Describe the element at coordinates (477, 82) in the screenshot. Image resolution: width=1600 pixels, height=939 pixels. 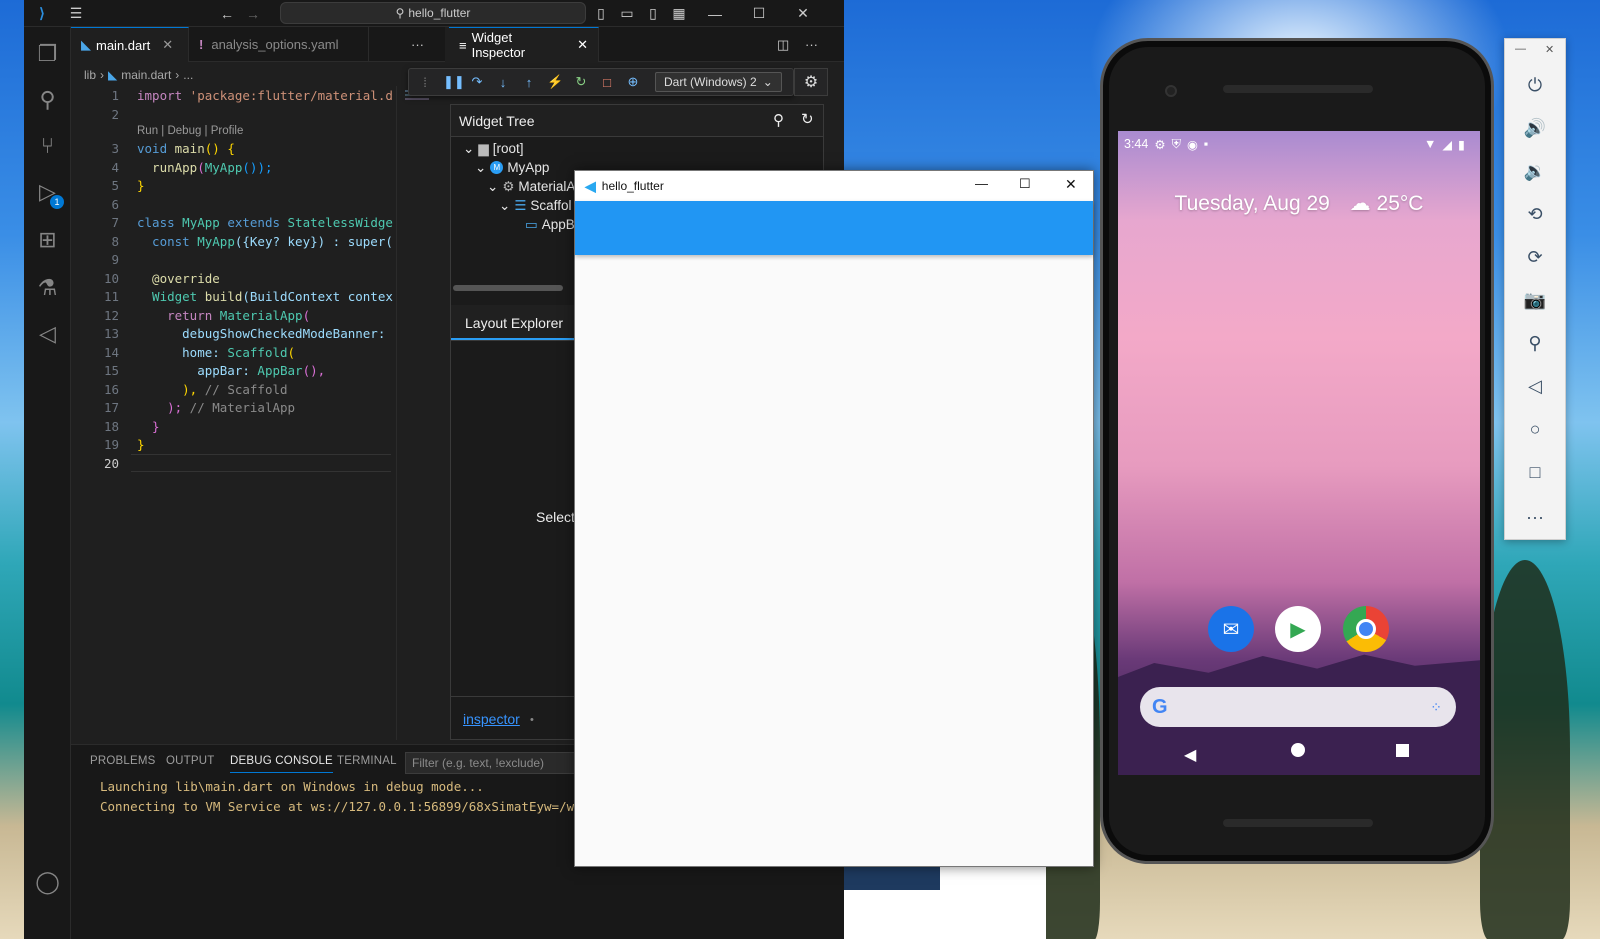
I see `step-over-icon: ↷` at that location.